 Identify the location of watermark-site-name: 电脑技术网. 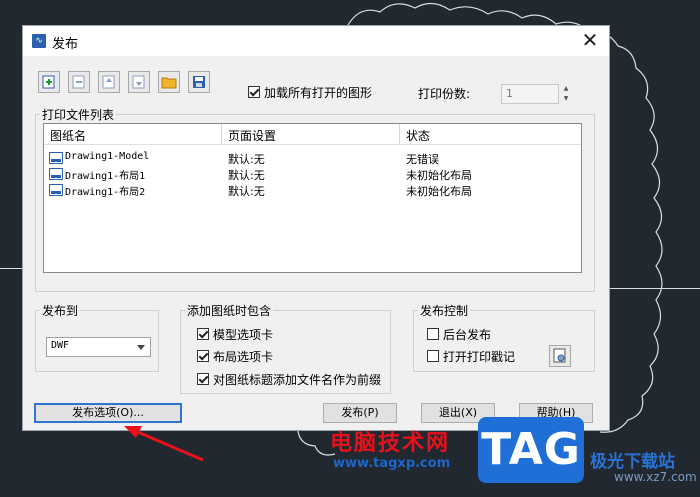
(390, 443).